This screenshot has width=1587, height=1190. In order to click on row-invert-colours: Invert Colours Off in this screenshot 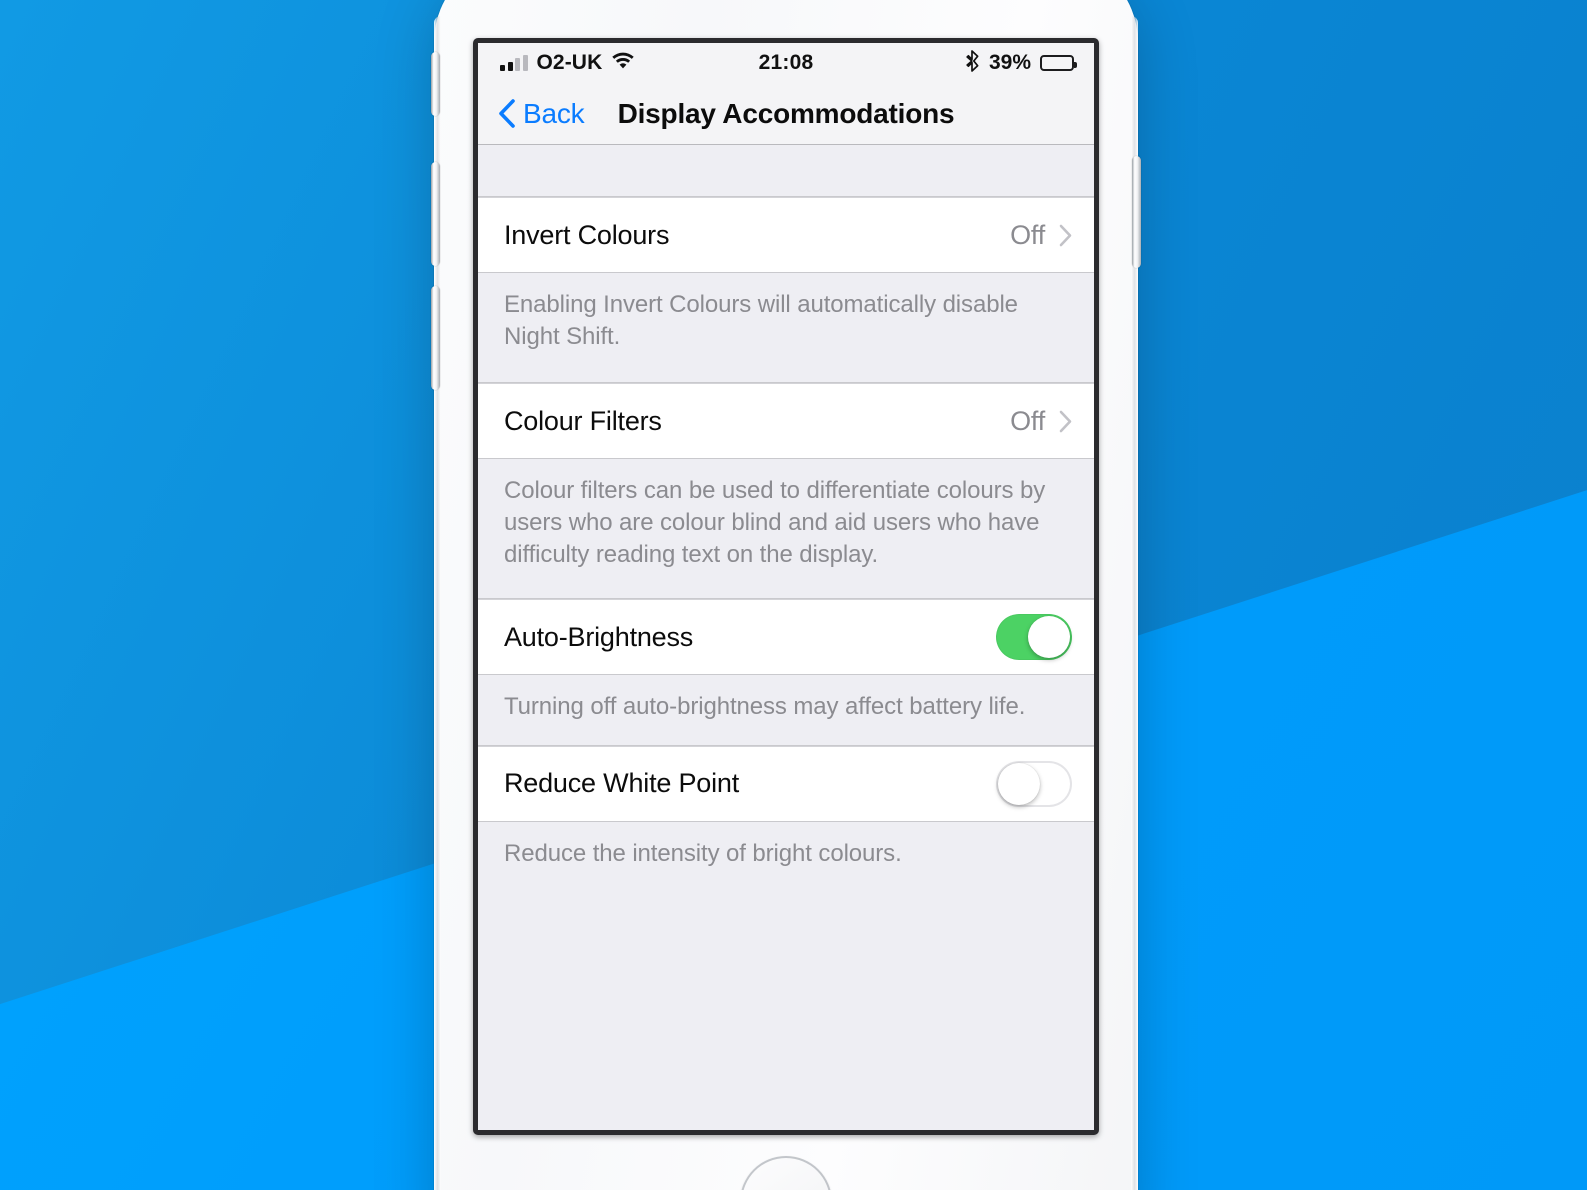, I will do `click(786, 235)`.